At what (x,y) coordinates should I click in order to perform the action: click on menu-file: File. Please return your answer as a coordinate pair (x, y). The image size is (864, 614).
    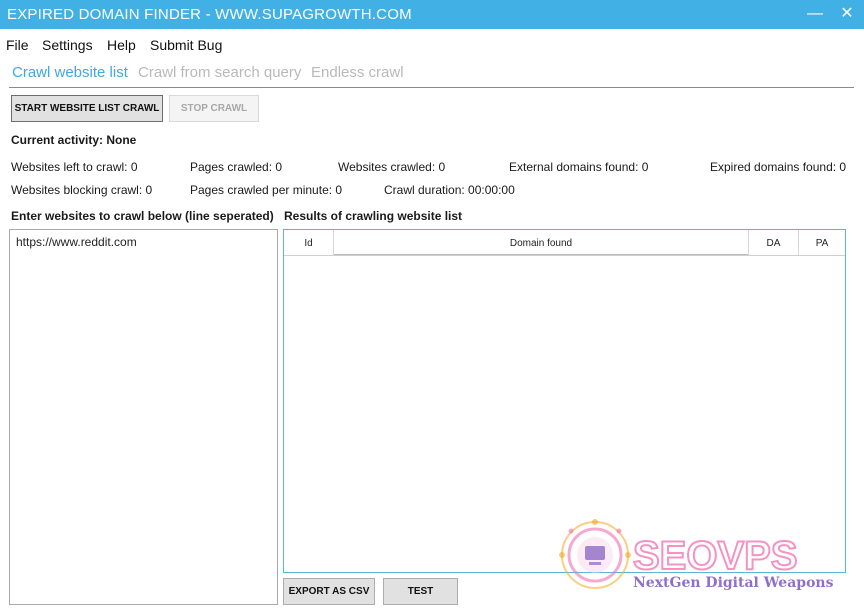
    Looking at the image, I should click on (17, 45).